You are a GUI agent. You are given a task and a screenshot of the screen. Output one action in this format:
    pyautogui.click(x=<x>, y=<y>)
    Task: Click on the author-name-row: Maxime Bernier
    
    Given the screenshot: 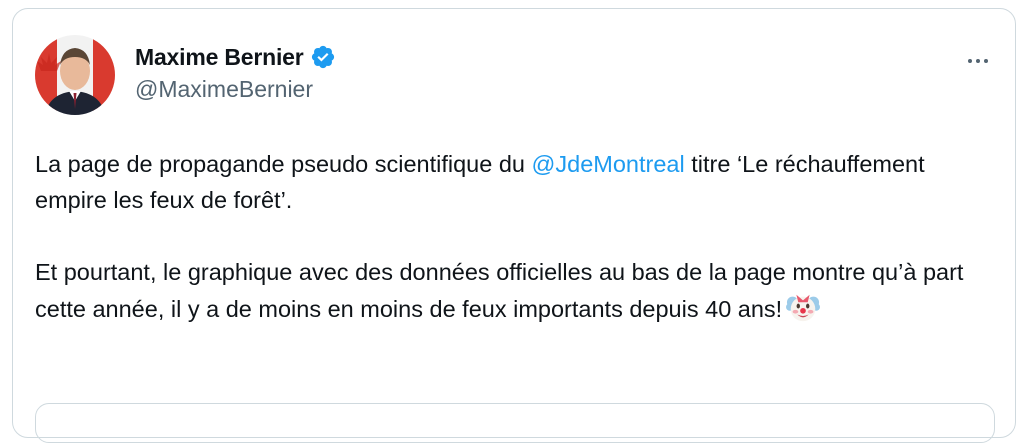 What is the action you would take?
    pyautogui.click(x=235, y=57)
    